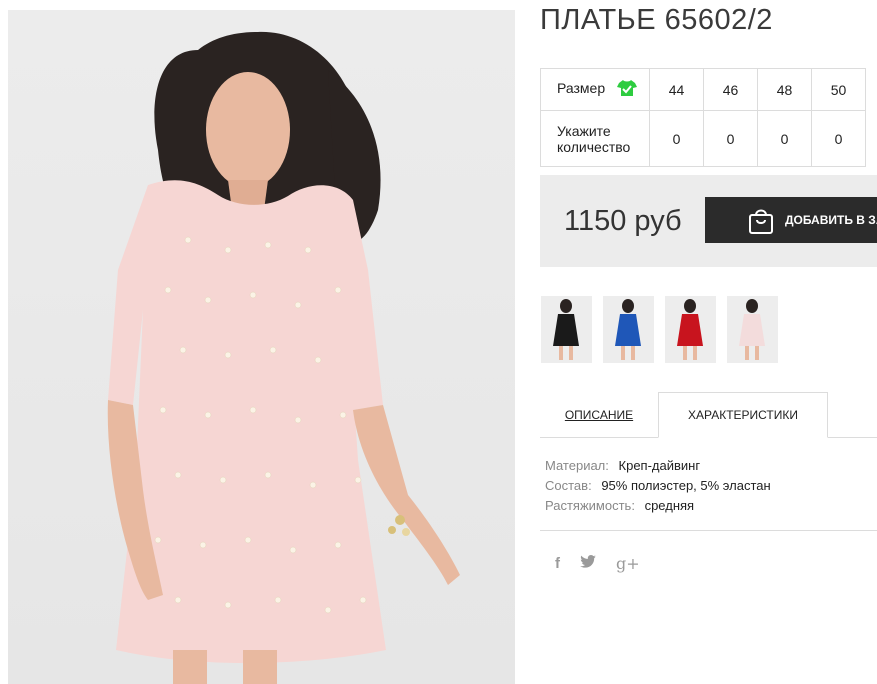  What do you see at coordinates (588, 563) in the screenshot?
I see `twitter-icon` at bounding box center [588, 563].